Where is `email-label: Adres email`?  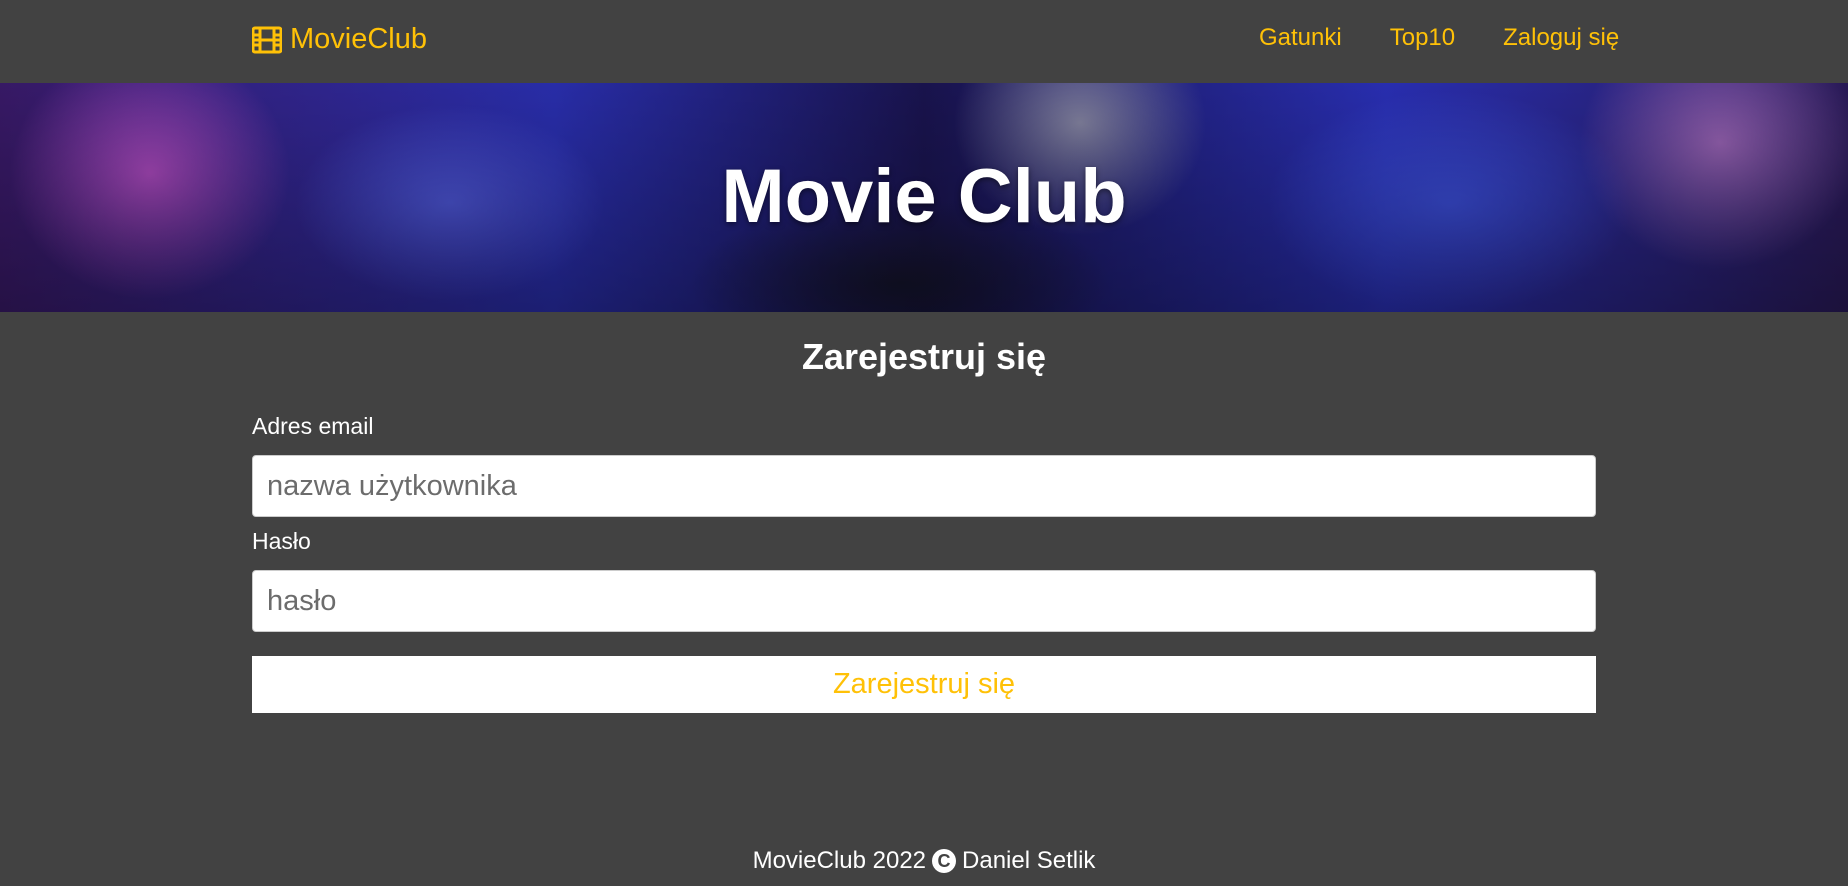
email-label: Adres email is located at coordinates (313, 426).